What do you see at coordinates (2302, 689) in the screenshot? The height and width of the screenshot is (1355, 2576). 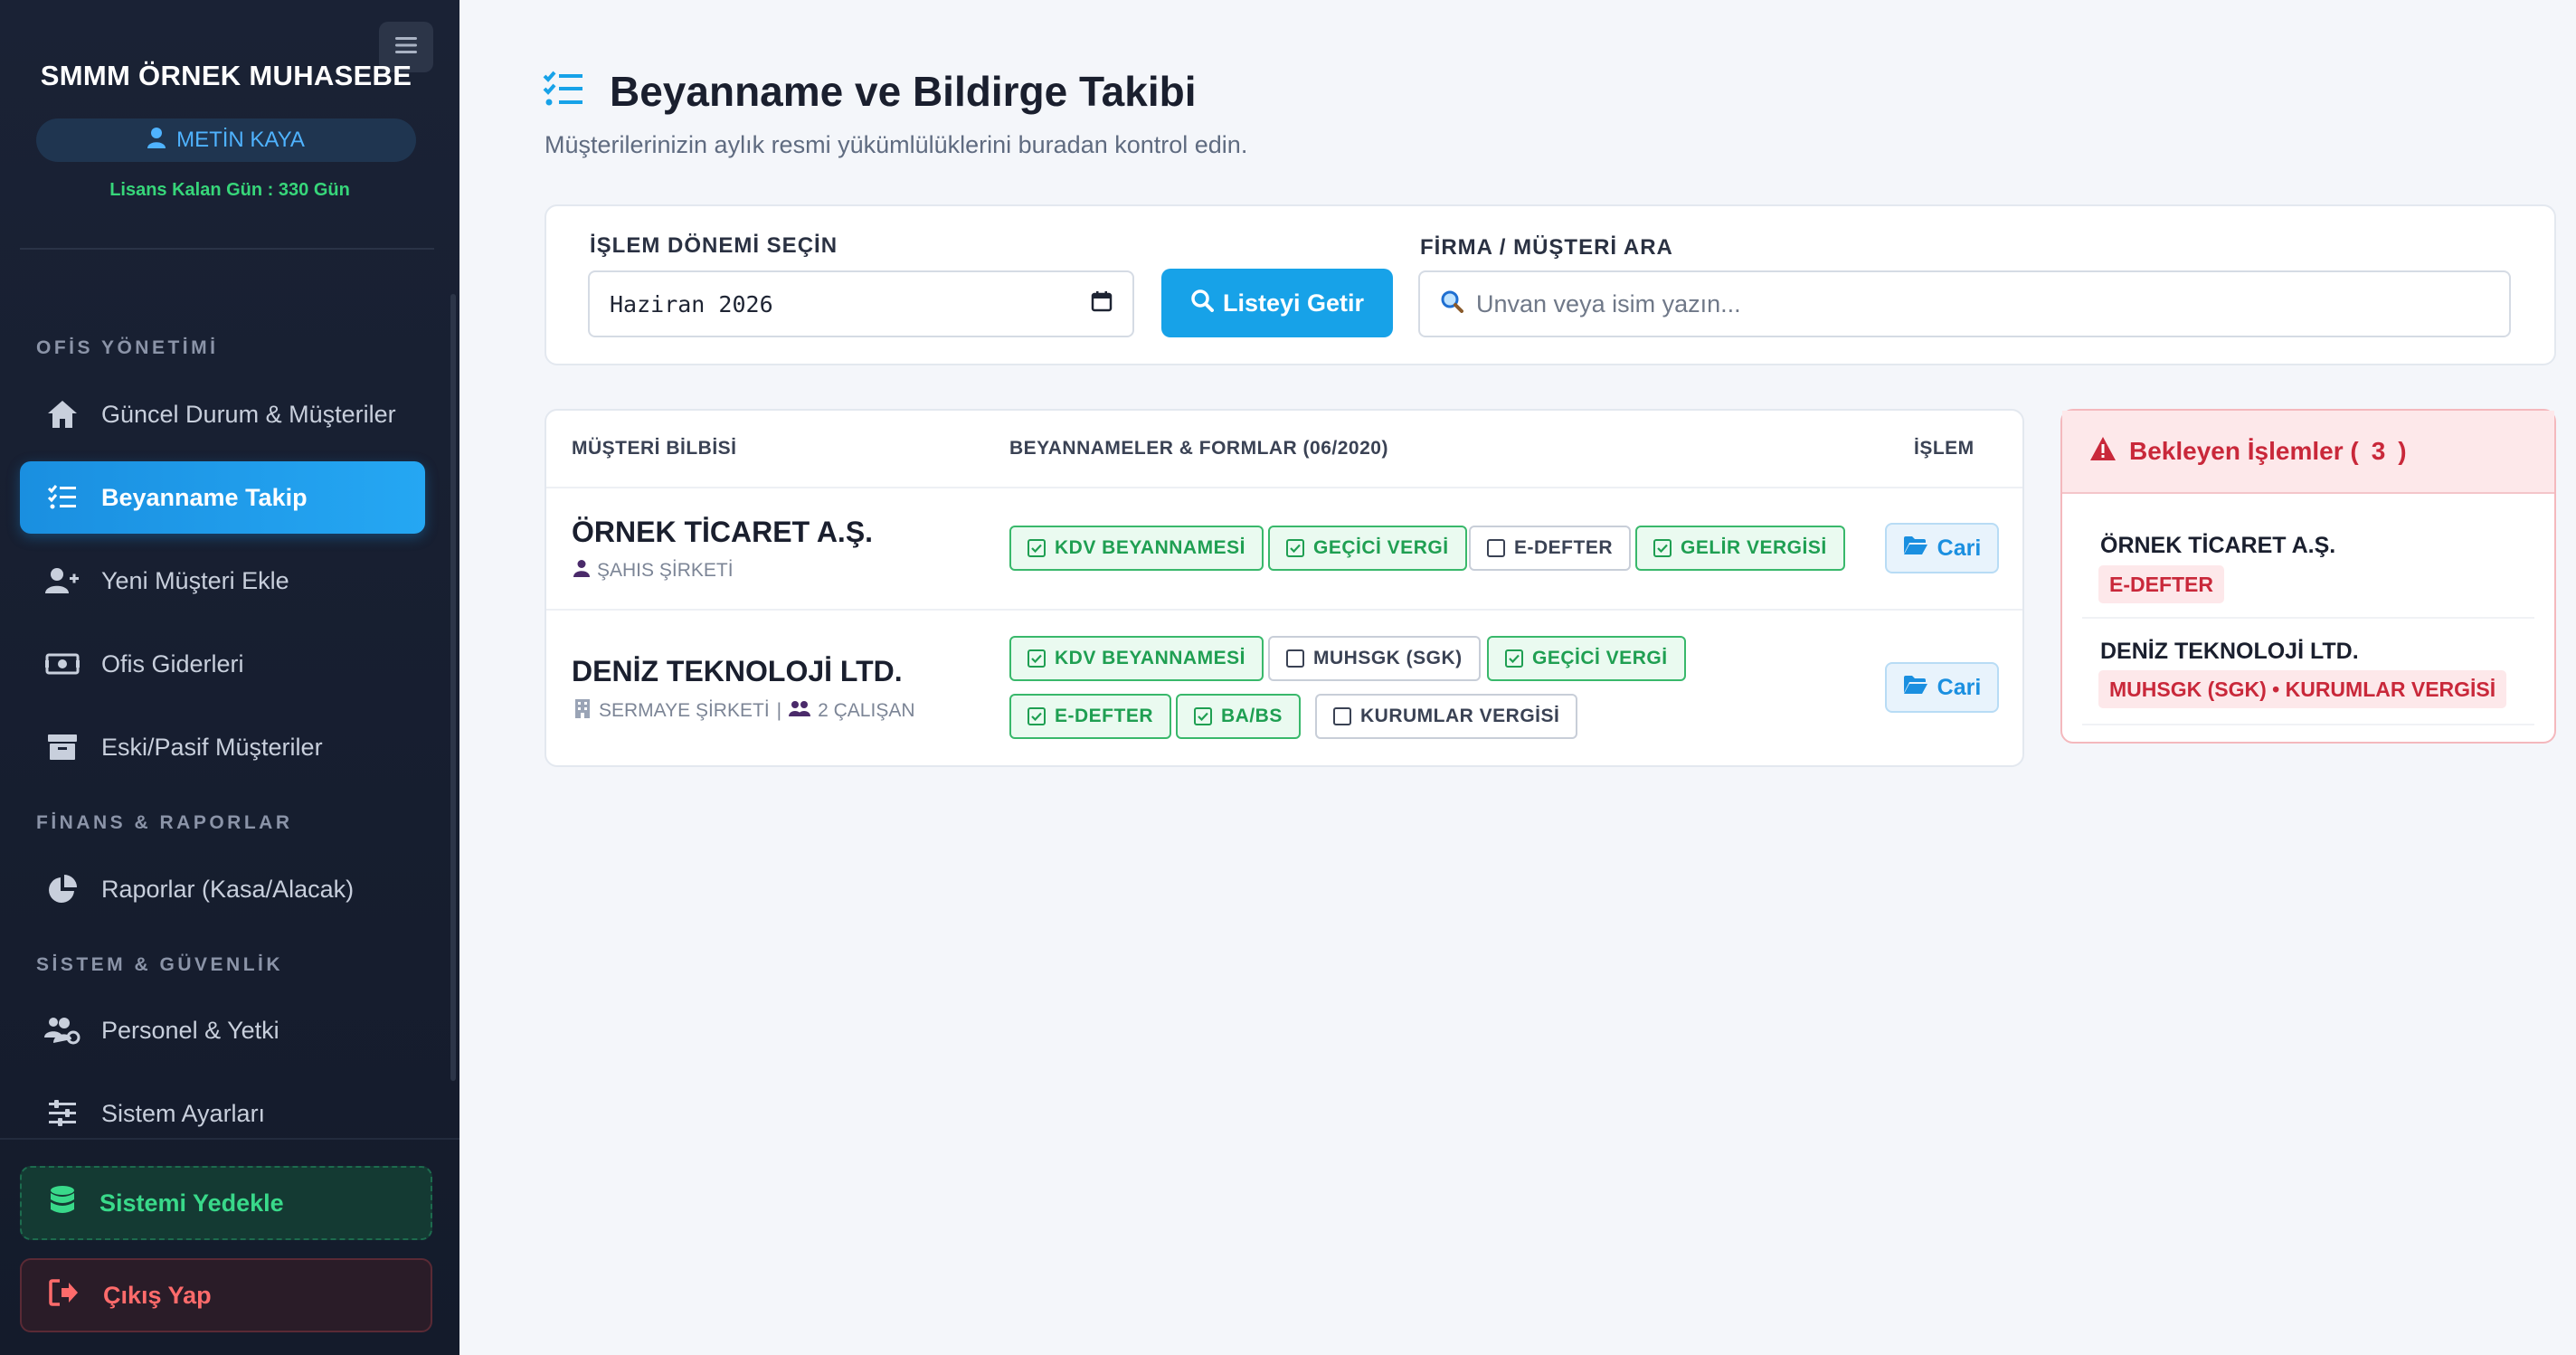 I see `pending-tag: MUHSGK (SGK) • KURUMLAR VERGİSİ` at bounding box center [2302, 689].